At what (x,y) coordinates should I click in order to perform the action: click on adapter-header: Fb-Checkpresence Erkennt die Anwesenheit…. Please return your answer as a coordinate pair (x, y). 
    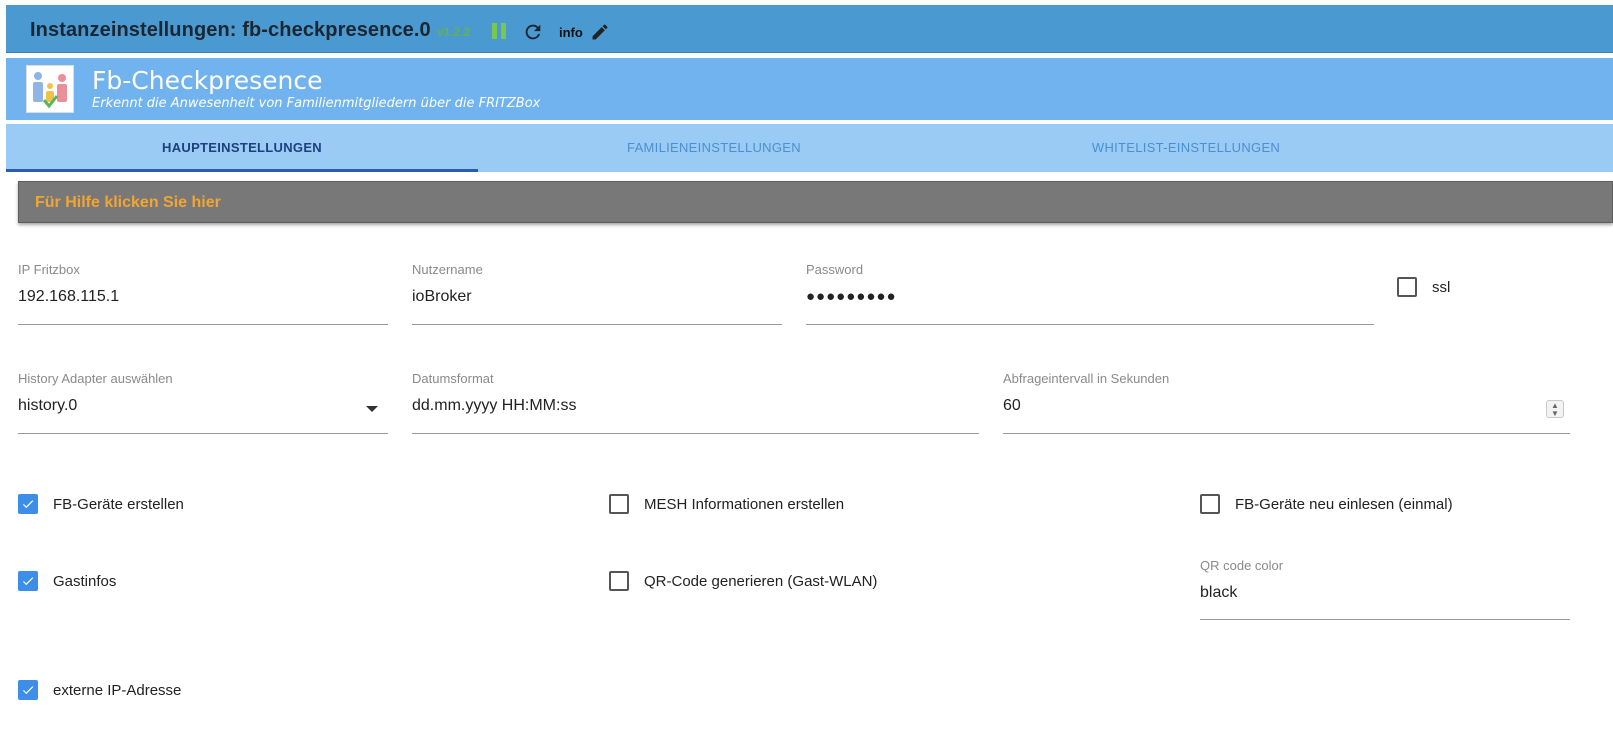
    Looking at the image, I should click on (809, 89).